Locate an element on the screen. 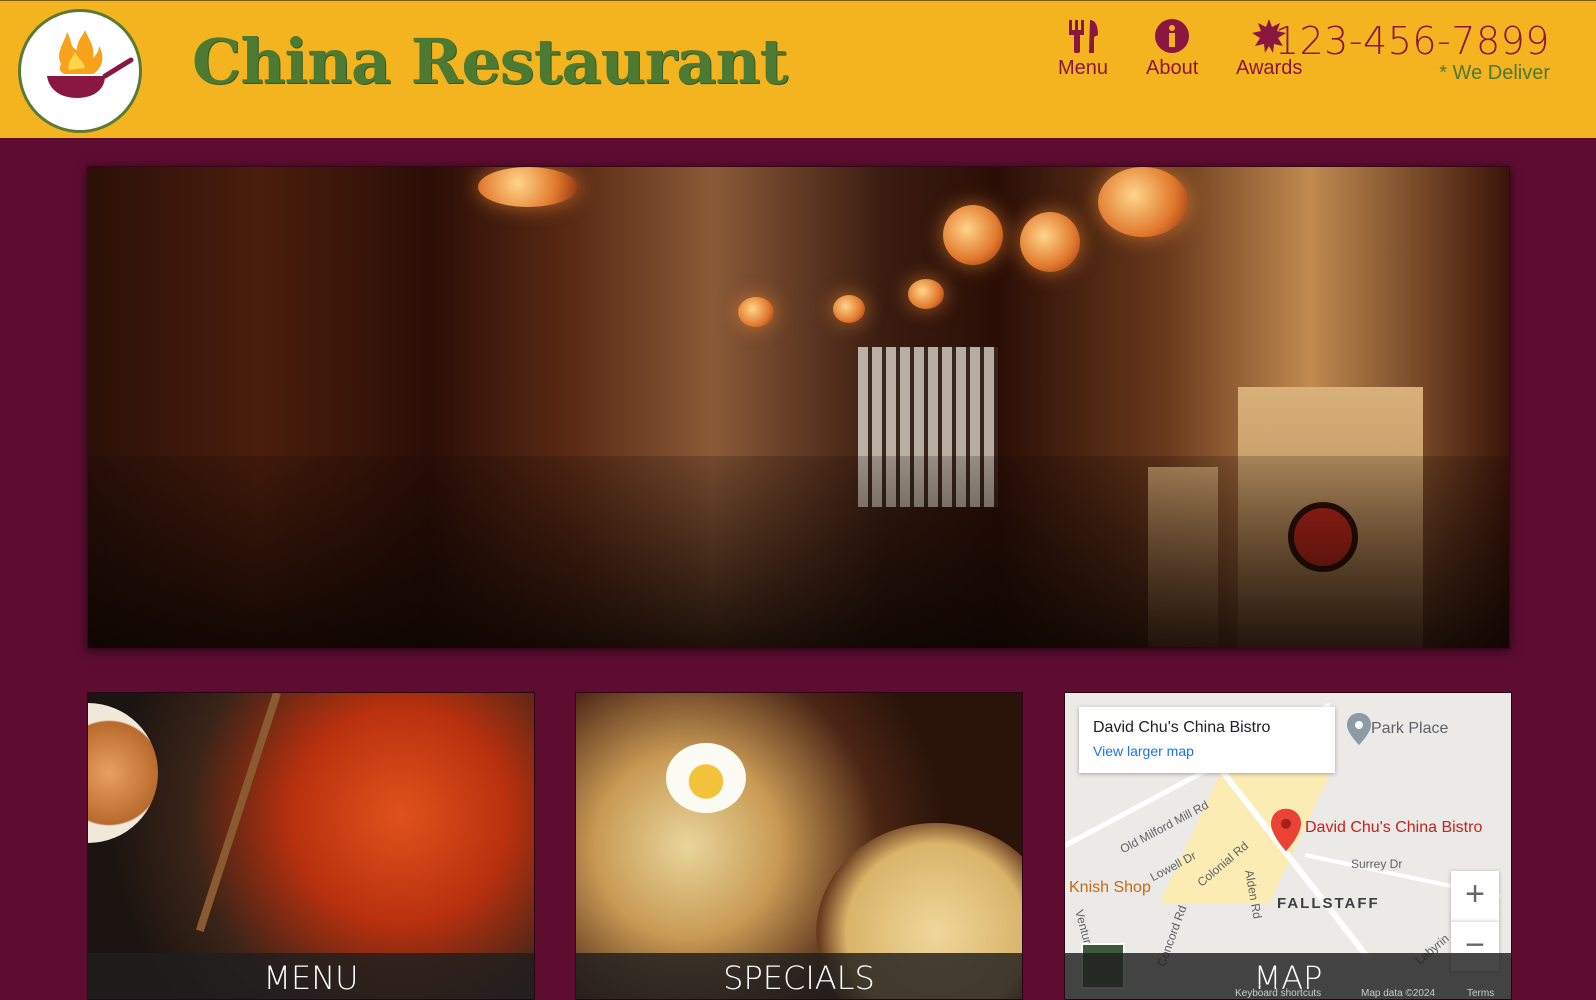  phone-number: 123-456-7899 is located at coordinates (1412, 41).